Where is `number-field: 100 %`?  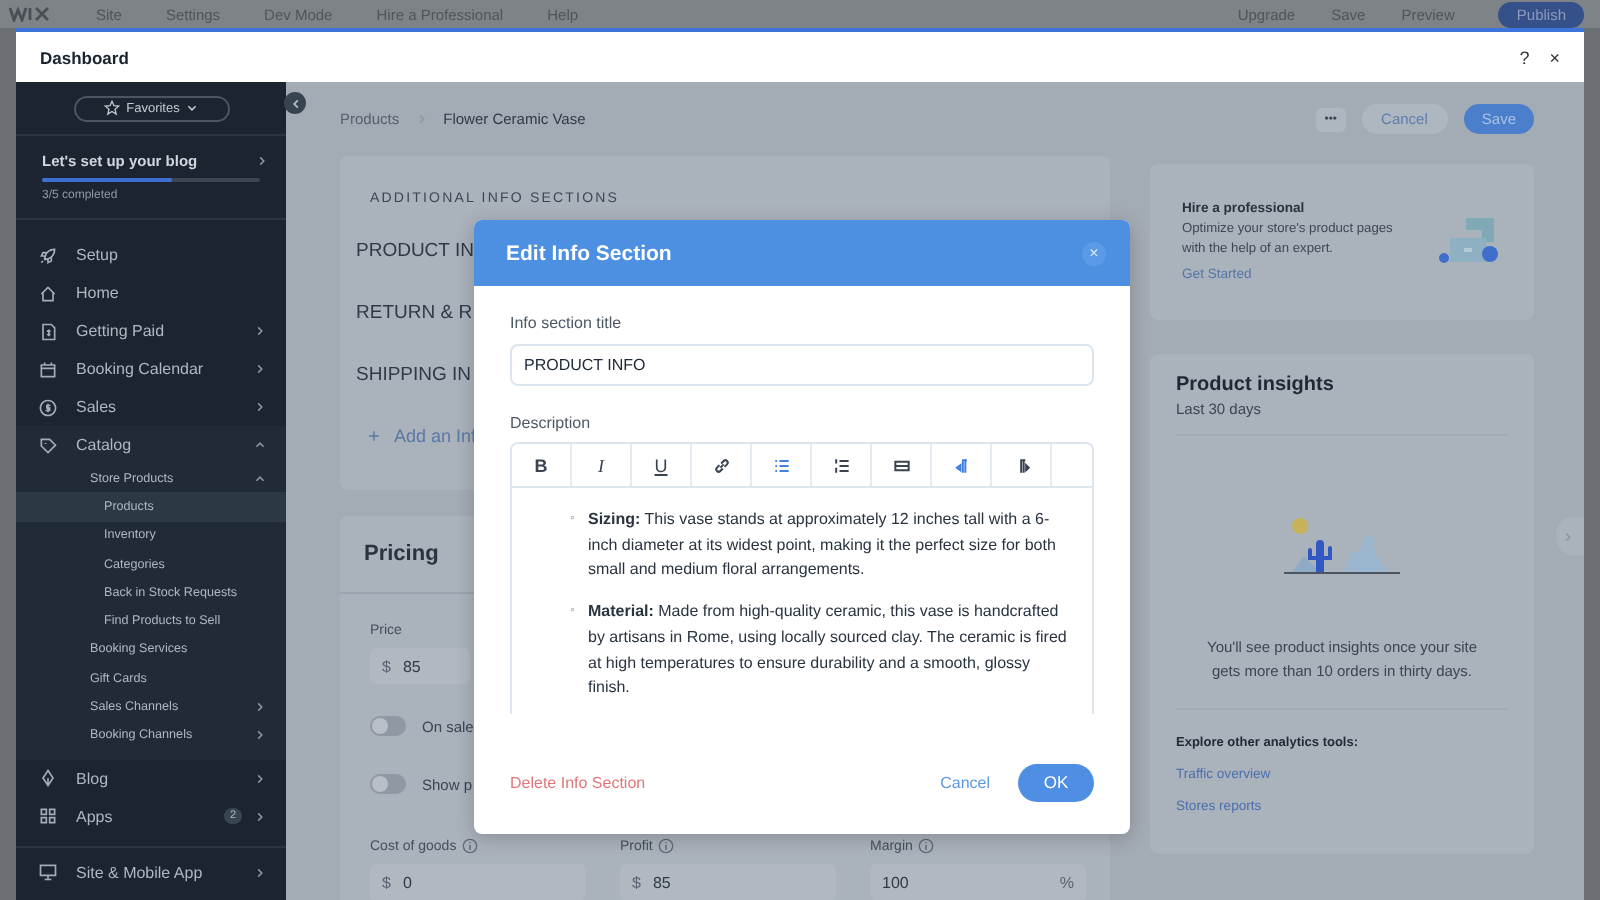 number-field: 100 % is located at coordinates (978, 882).